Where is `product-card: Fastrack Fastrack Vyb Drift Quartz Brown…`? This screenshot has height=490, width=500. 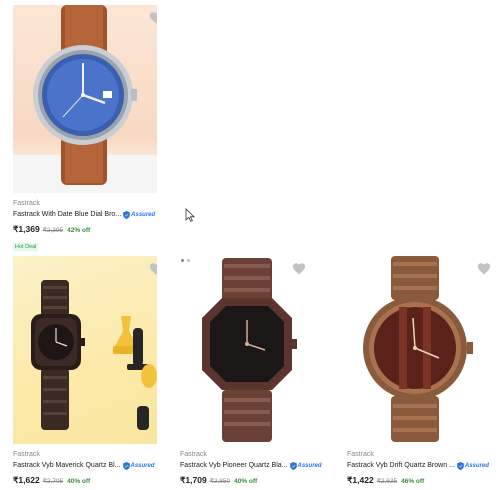
product-card: Fastrack Fastrack Vyb Drift Quartz Brown… is located at coordinates (423, 371).